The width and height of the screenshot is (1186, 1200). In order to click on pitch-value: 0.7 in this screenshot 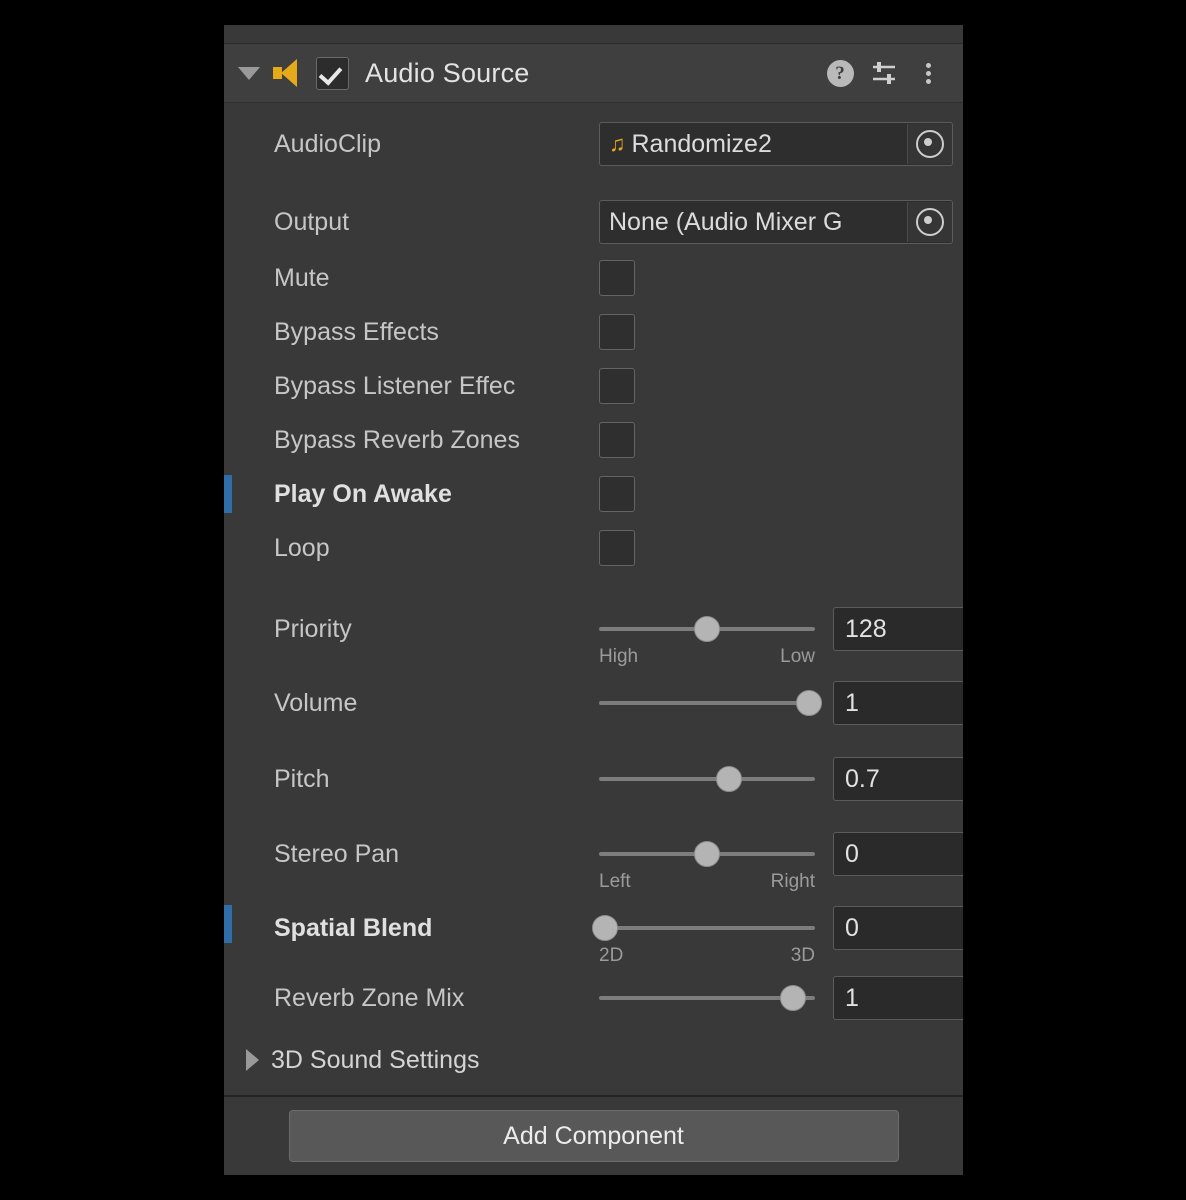, I will do `click(862, 778)`.